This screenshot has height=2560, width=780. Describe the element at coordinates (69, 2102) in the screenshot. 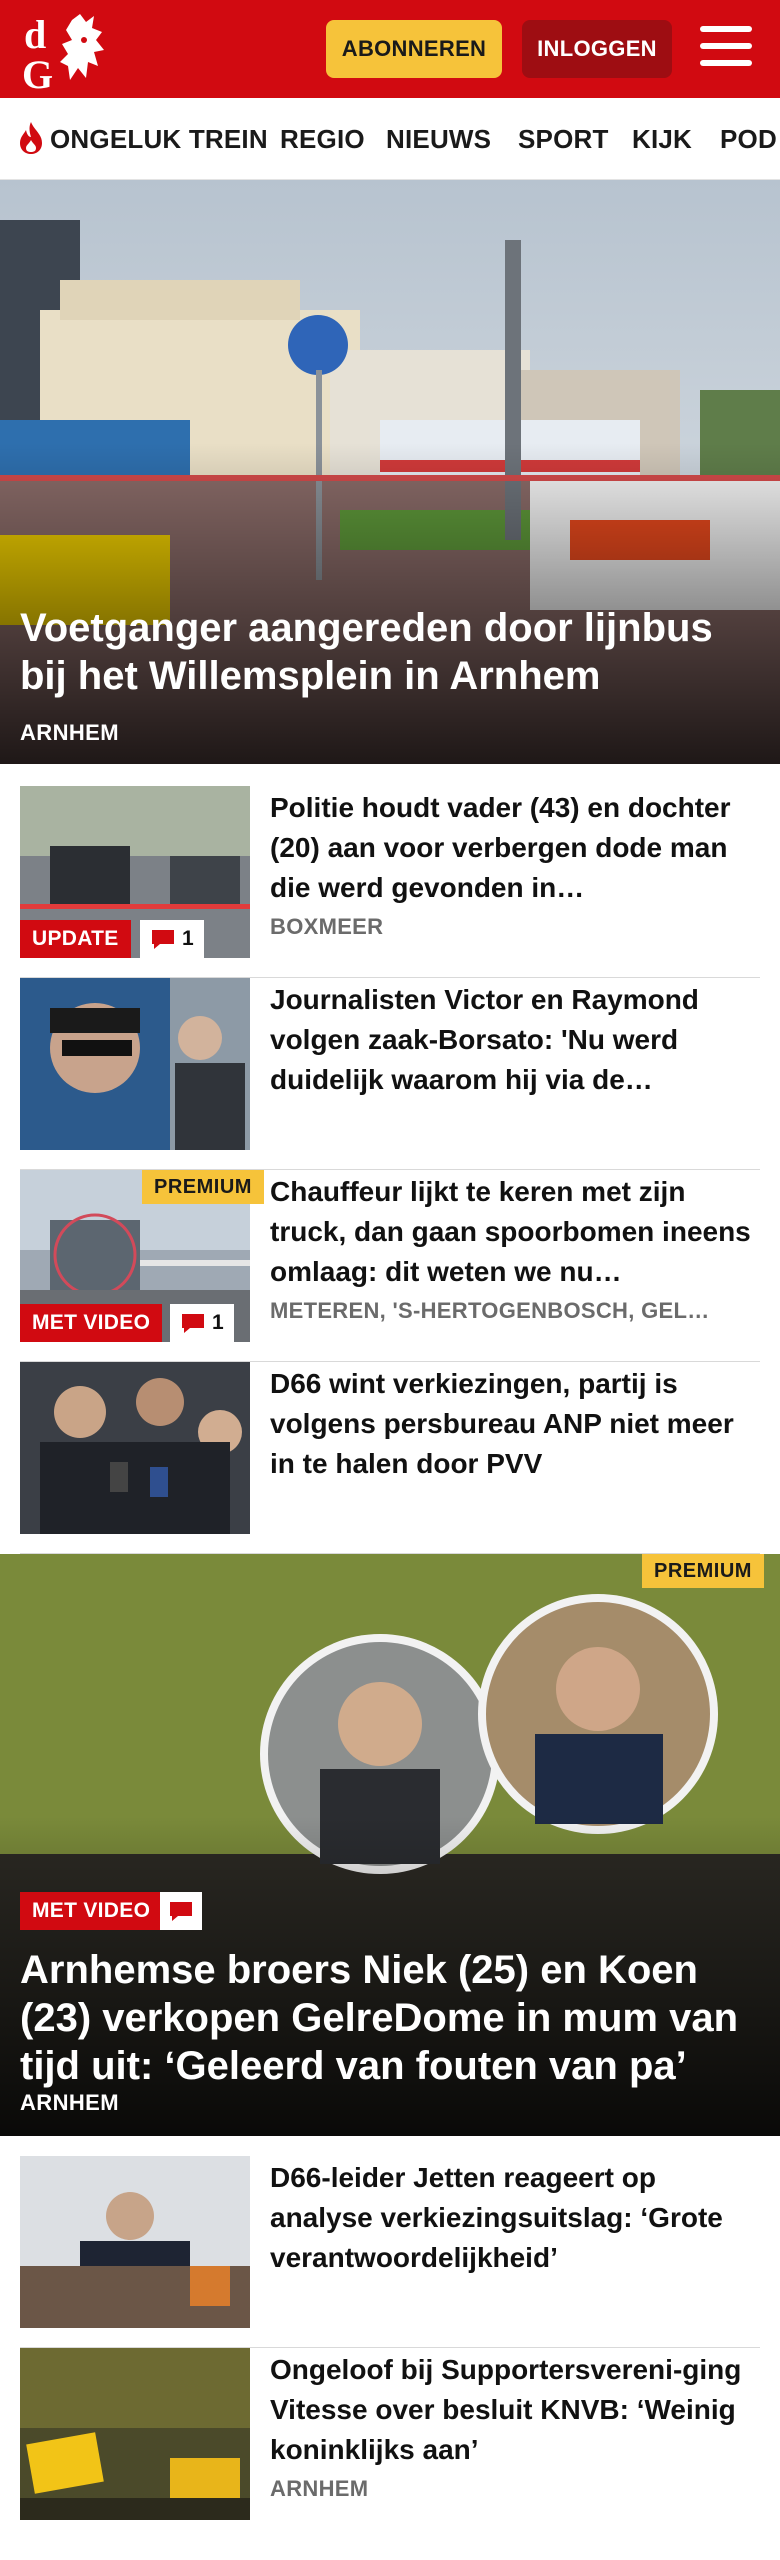

I see `feature-location: ARNHEM` at that location.